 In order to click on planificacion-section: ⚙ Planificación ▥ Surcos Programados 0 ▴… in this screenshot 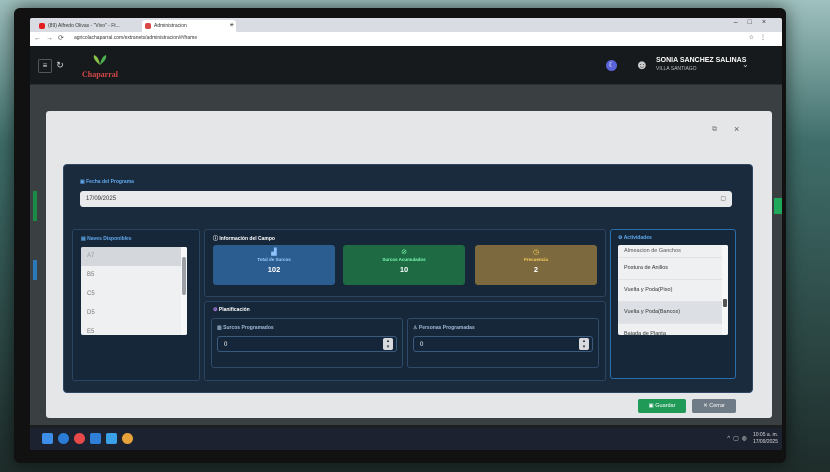, I will do `click(405, 341)`.